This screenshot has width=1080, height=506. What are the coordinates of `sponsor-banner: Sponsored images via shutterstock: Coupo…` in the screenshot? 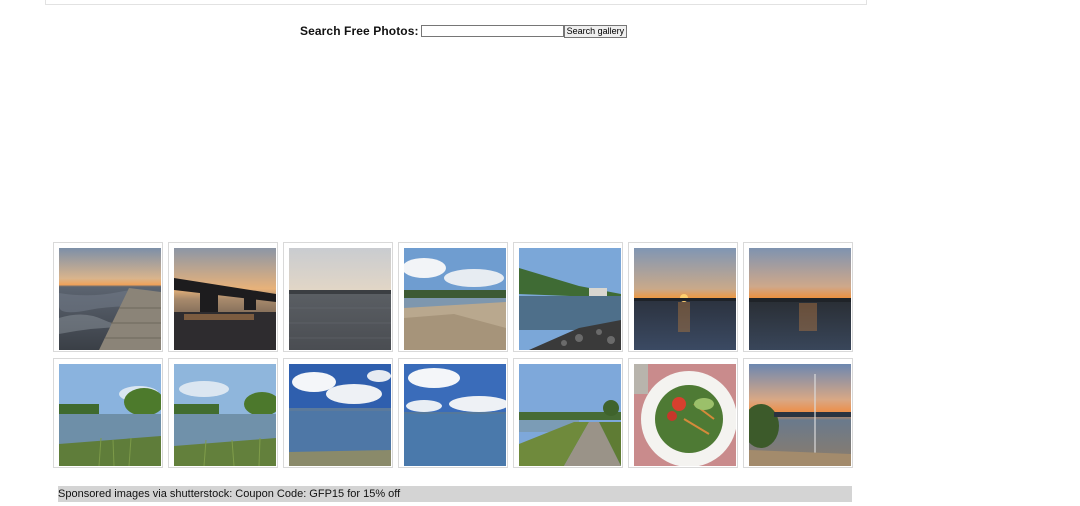 It's located at (455, 494).